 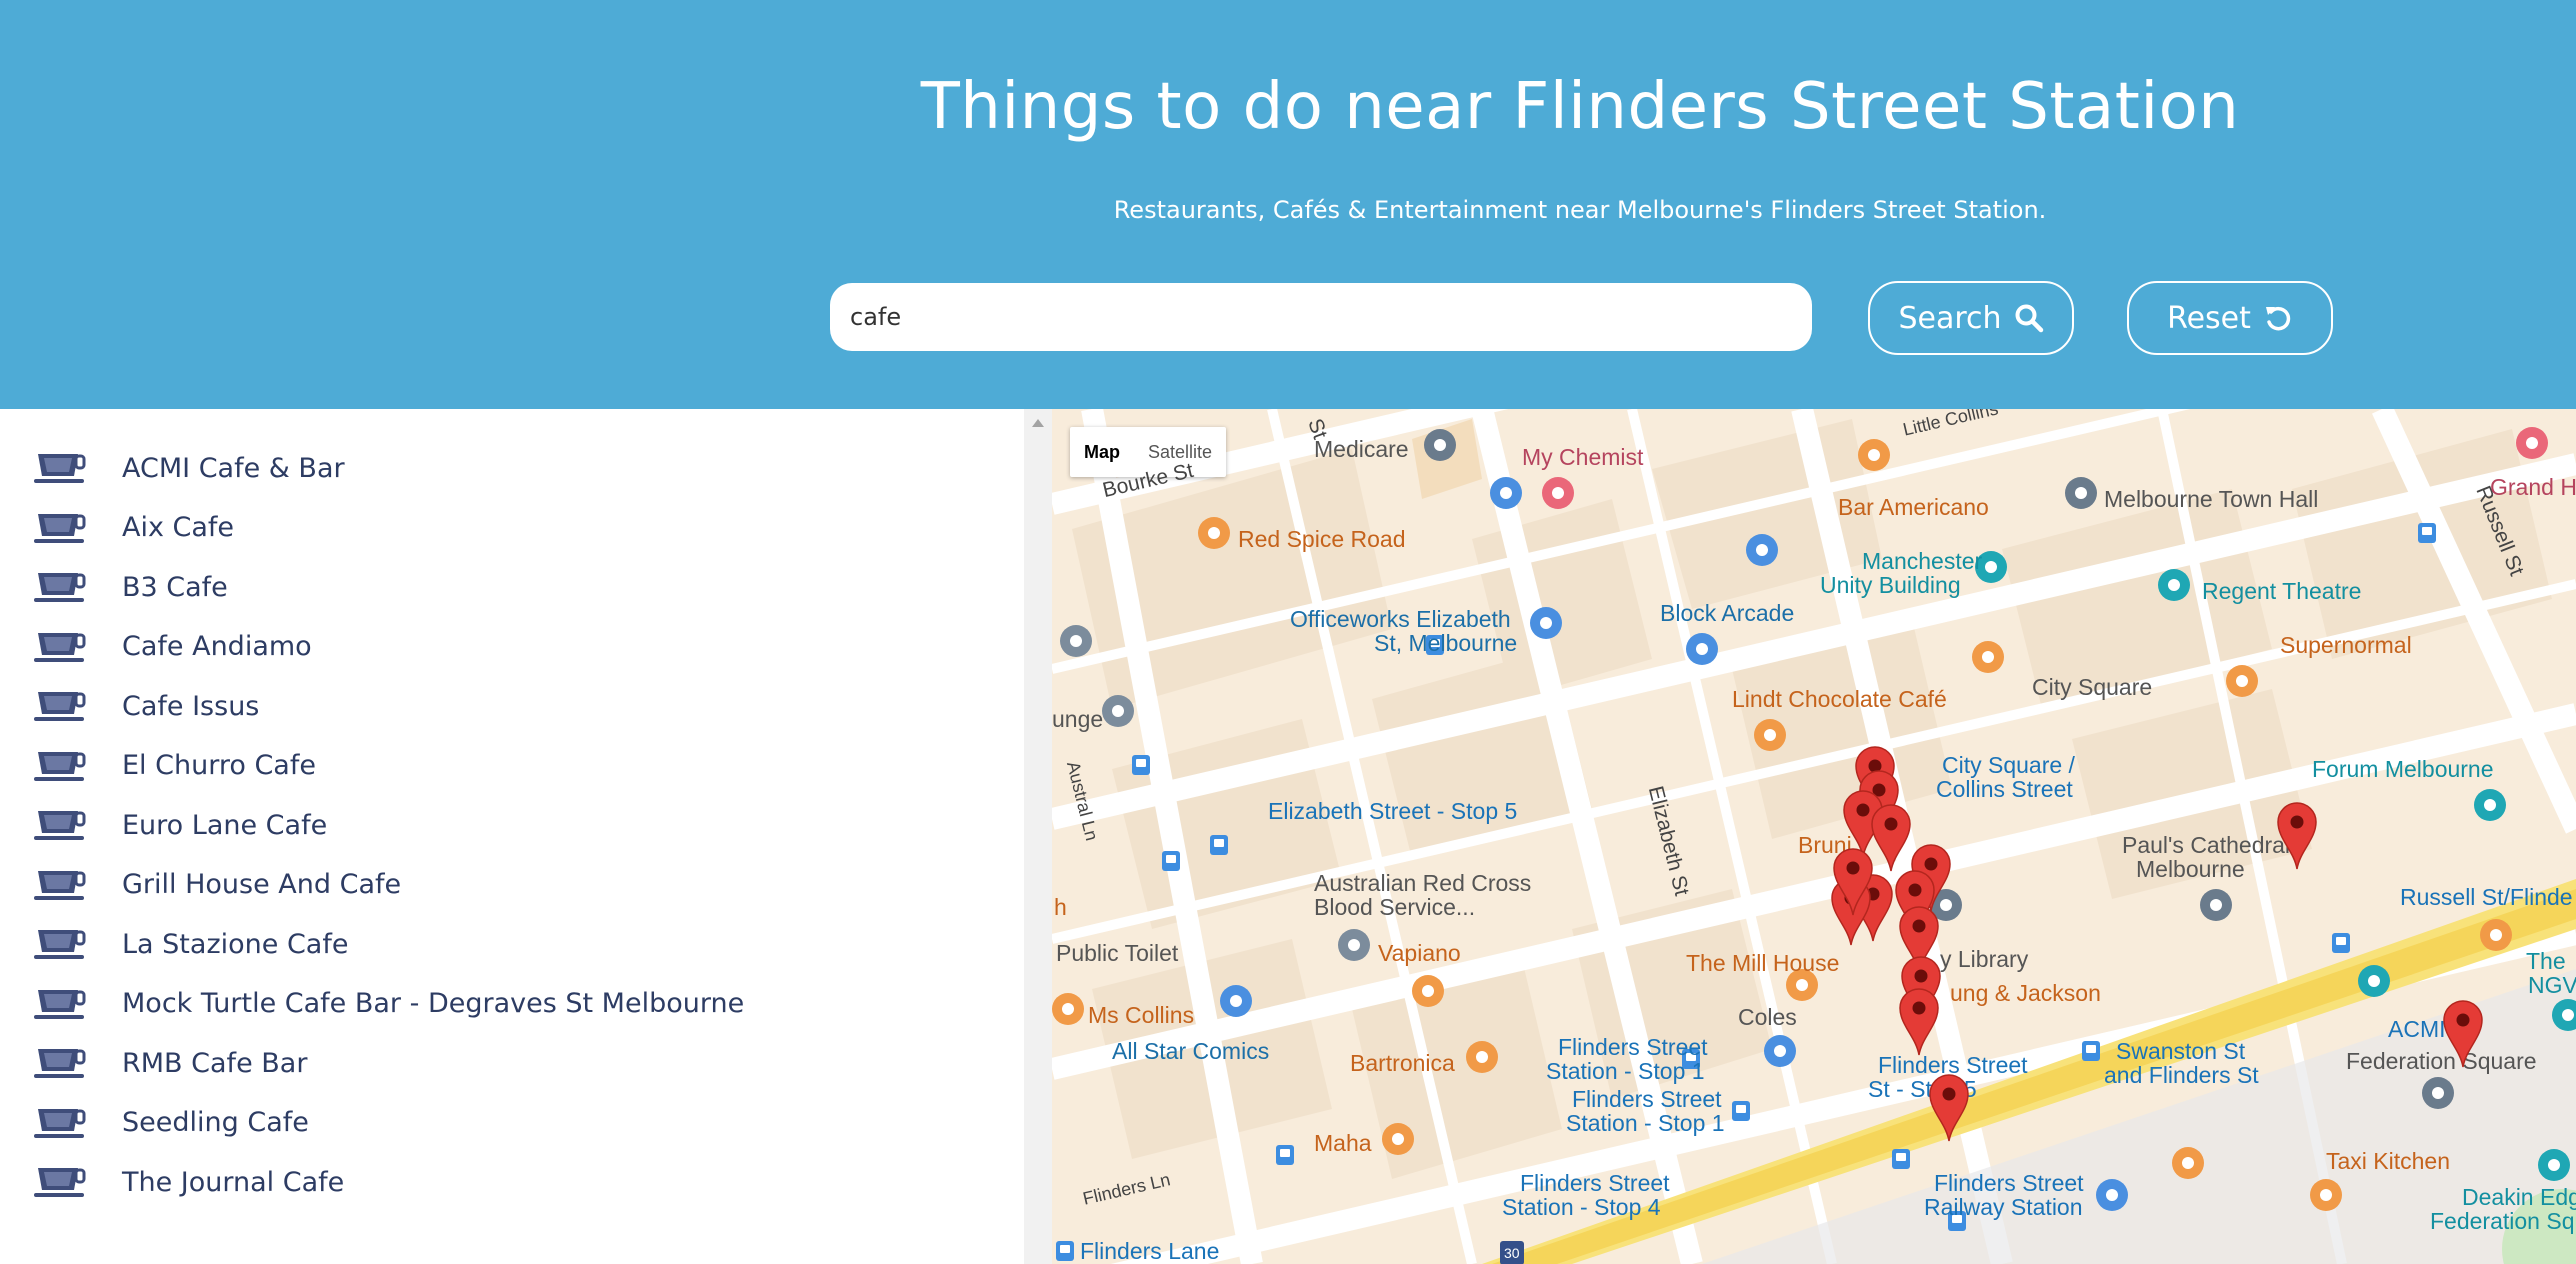 What do you see at coordinates (1150, 1251) in the screenshot?
I see `map-label-flinders-lane: Flinders Lane` at bounding box center [1150, 1251].